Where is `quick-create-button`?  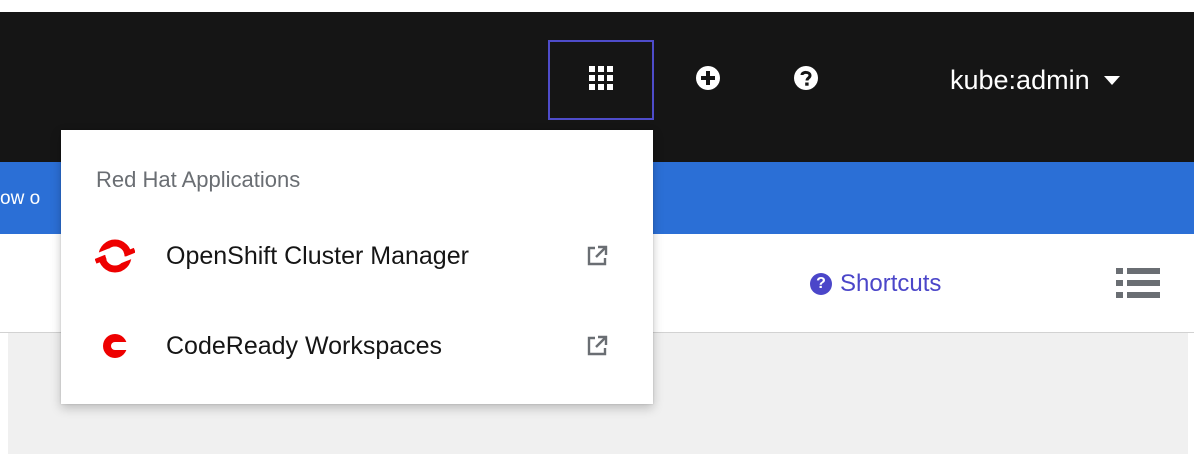
quick-create-button is located at coordinates (708, 80).